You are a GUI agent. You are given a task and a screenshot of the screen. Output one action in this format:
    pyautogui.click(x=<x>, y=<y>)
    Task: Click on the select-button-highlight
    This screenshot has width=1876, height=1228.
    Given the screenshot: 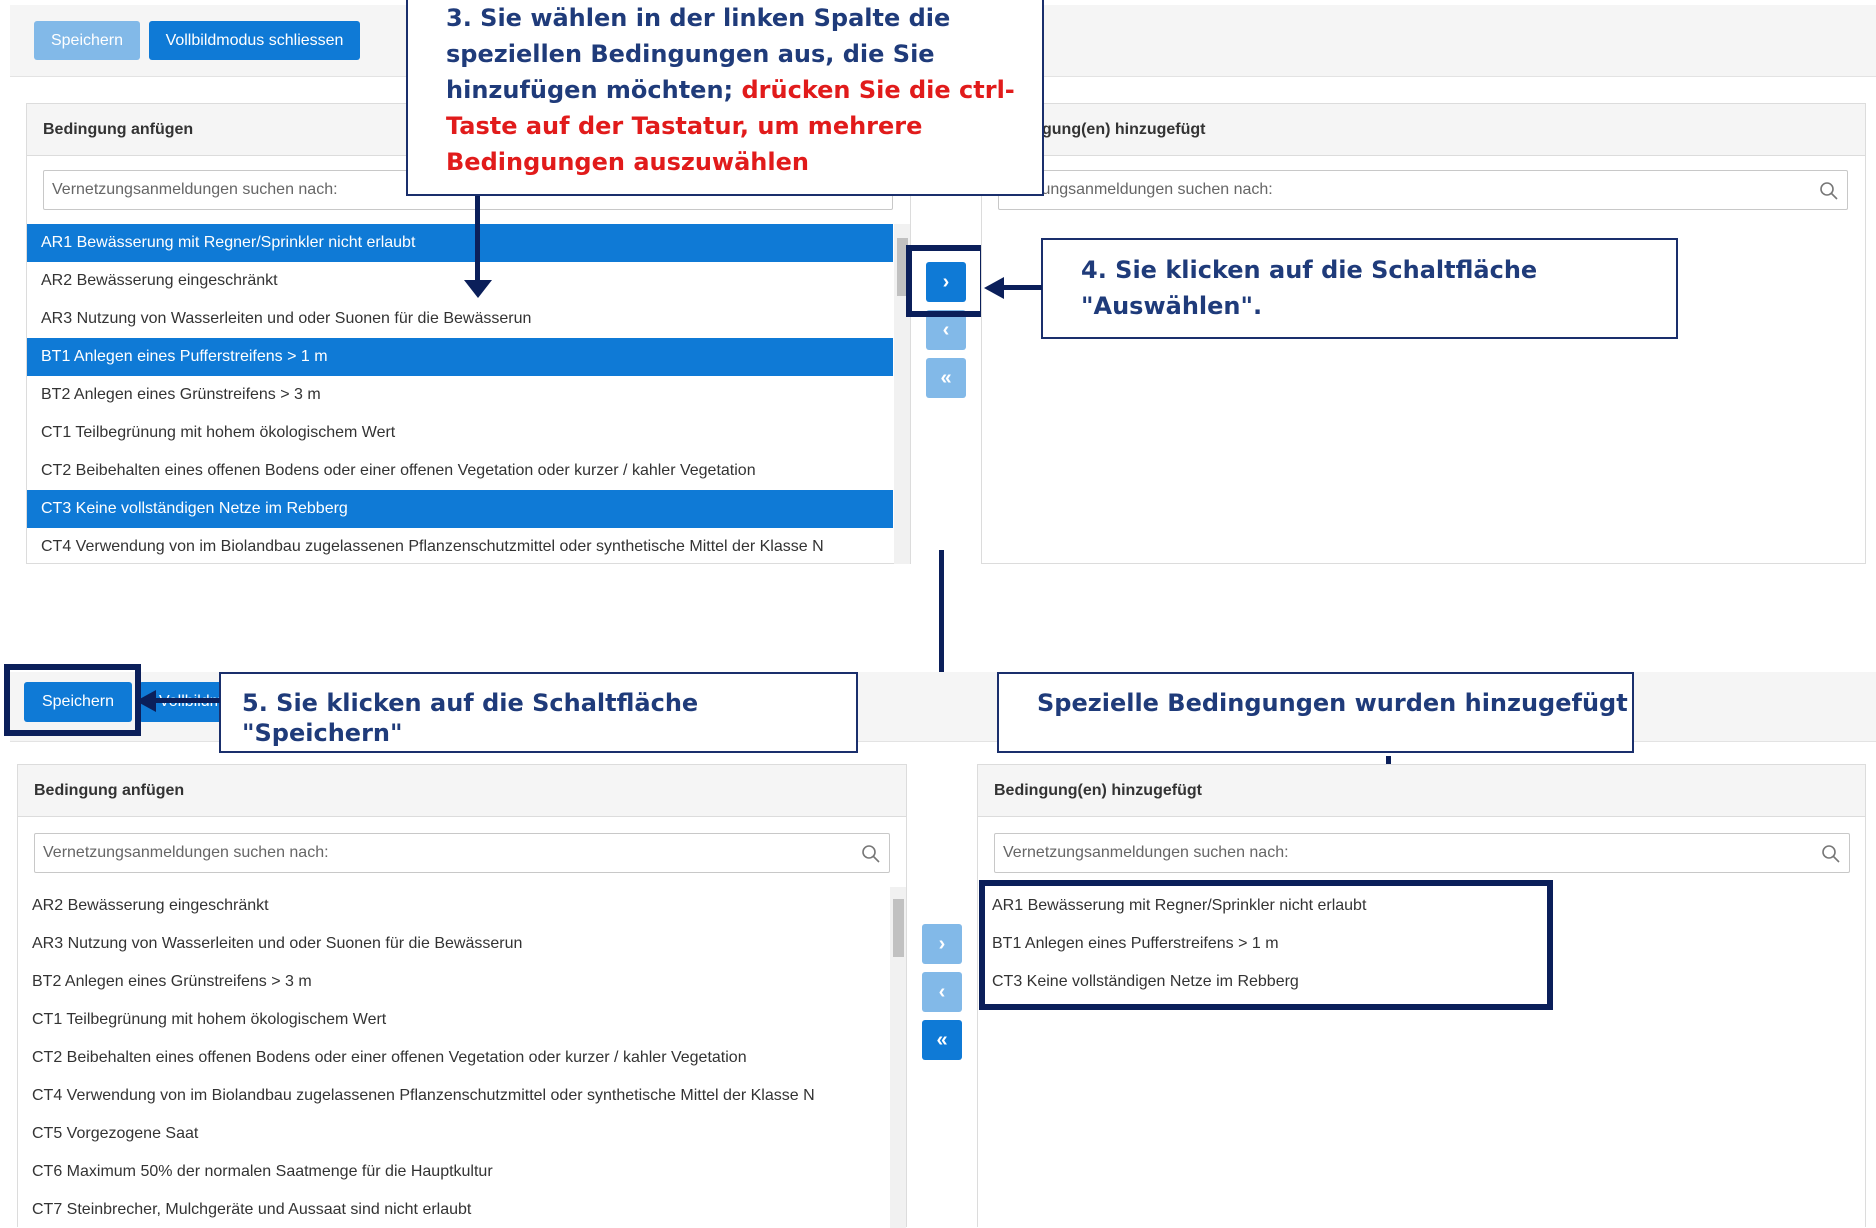 What is the action you would take?
    pyautogui.click(x=946, y=281)
    